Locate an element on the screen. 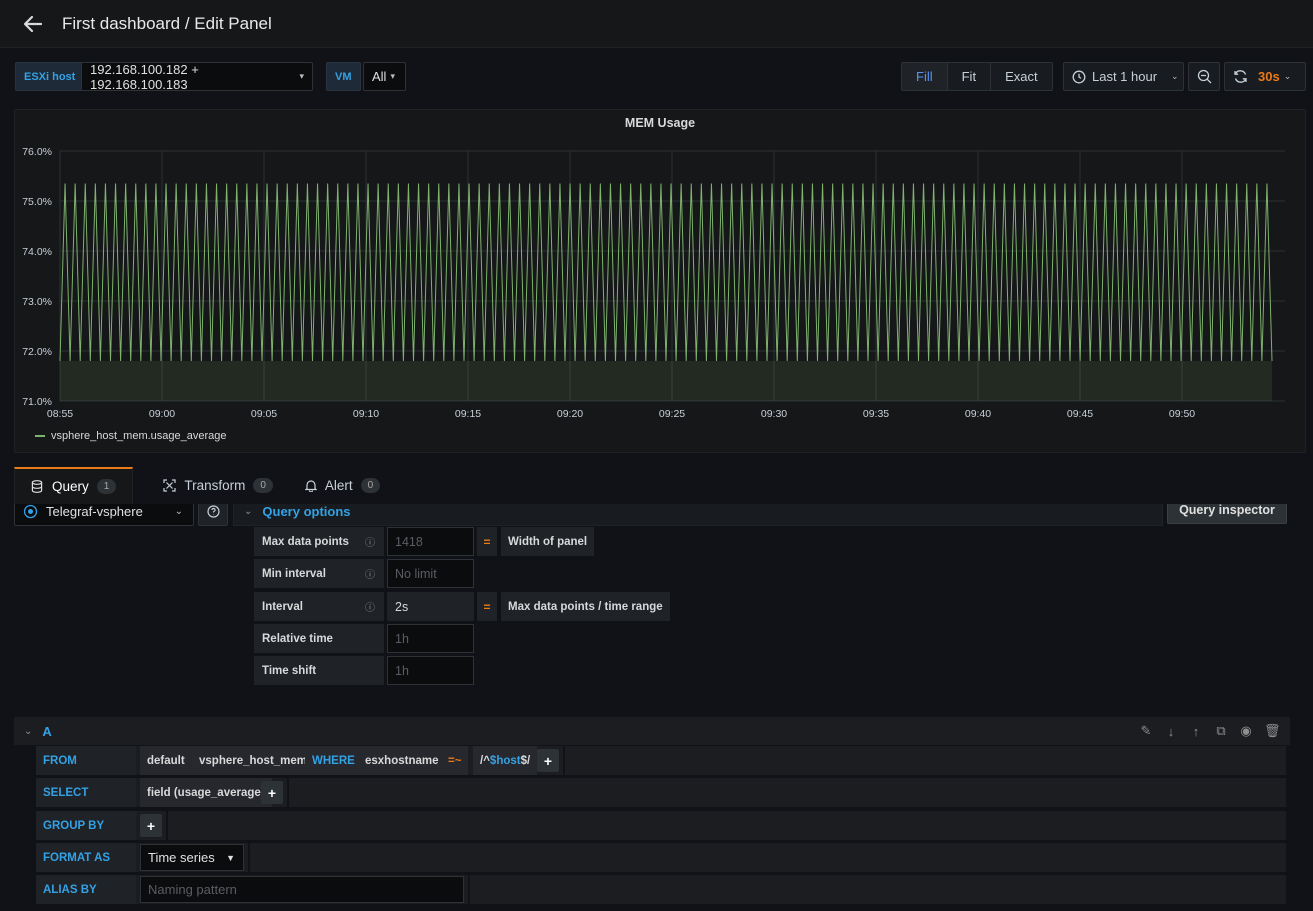 Image resolution: width=1313 pixels, height=911 pixels. where-keyword: WHERE is located at coordinates (333, 760).